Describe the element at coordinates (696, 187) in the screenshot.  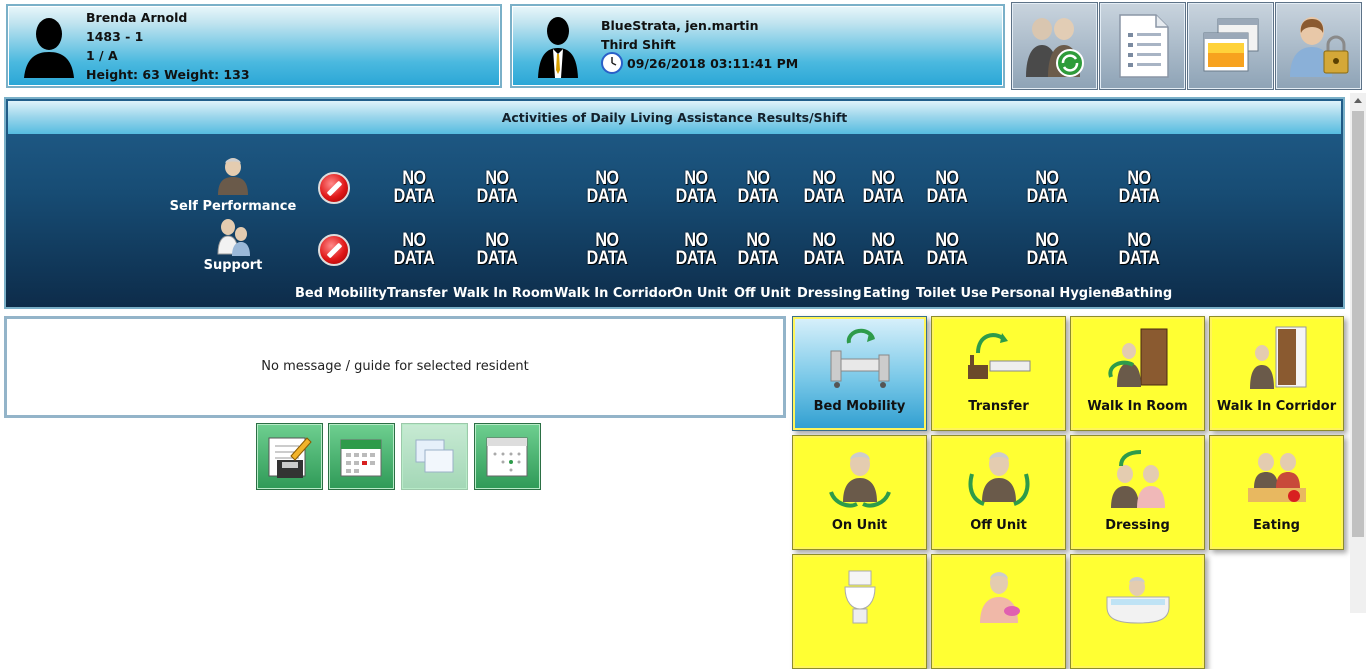
I see `nodata-self-on-unit: NO DATA` at that location.